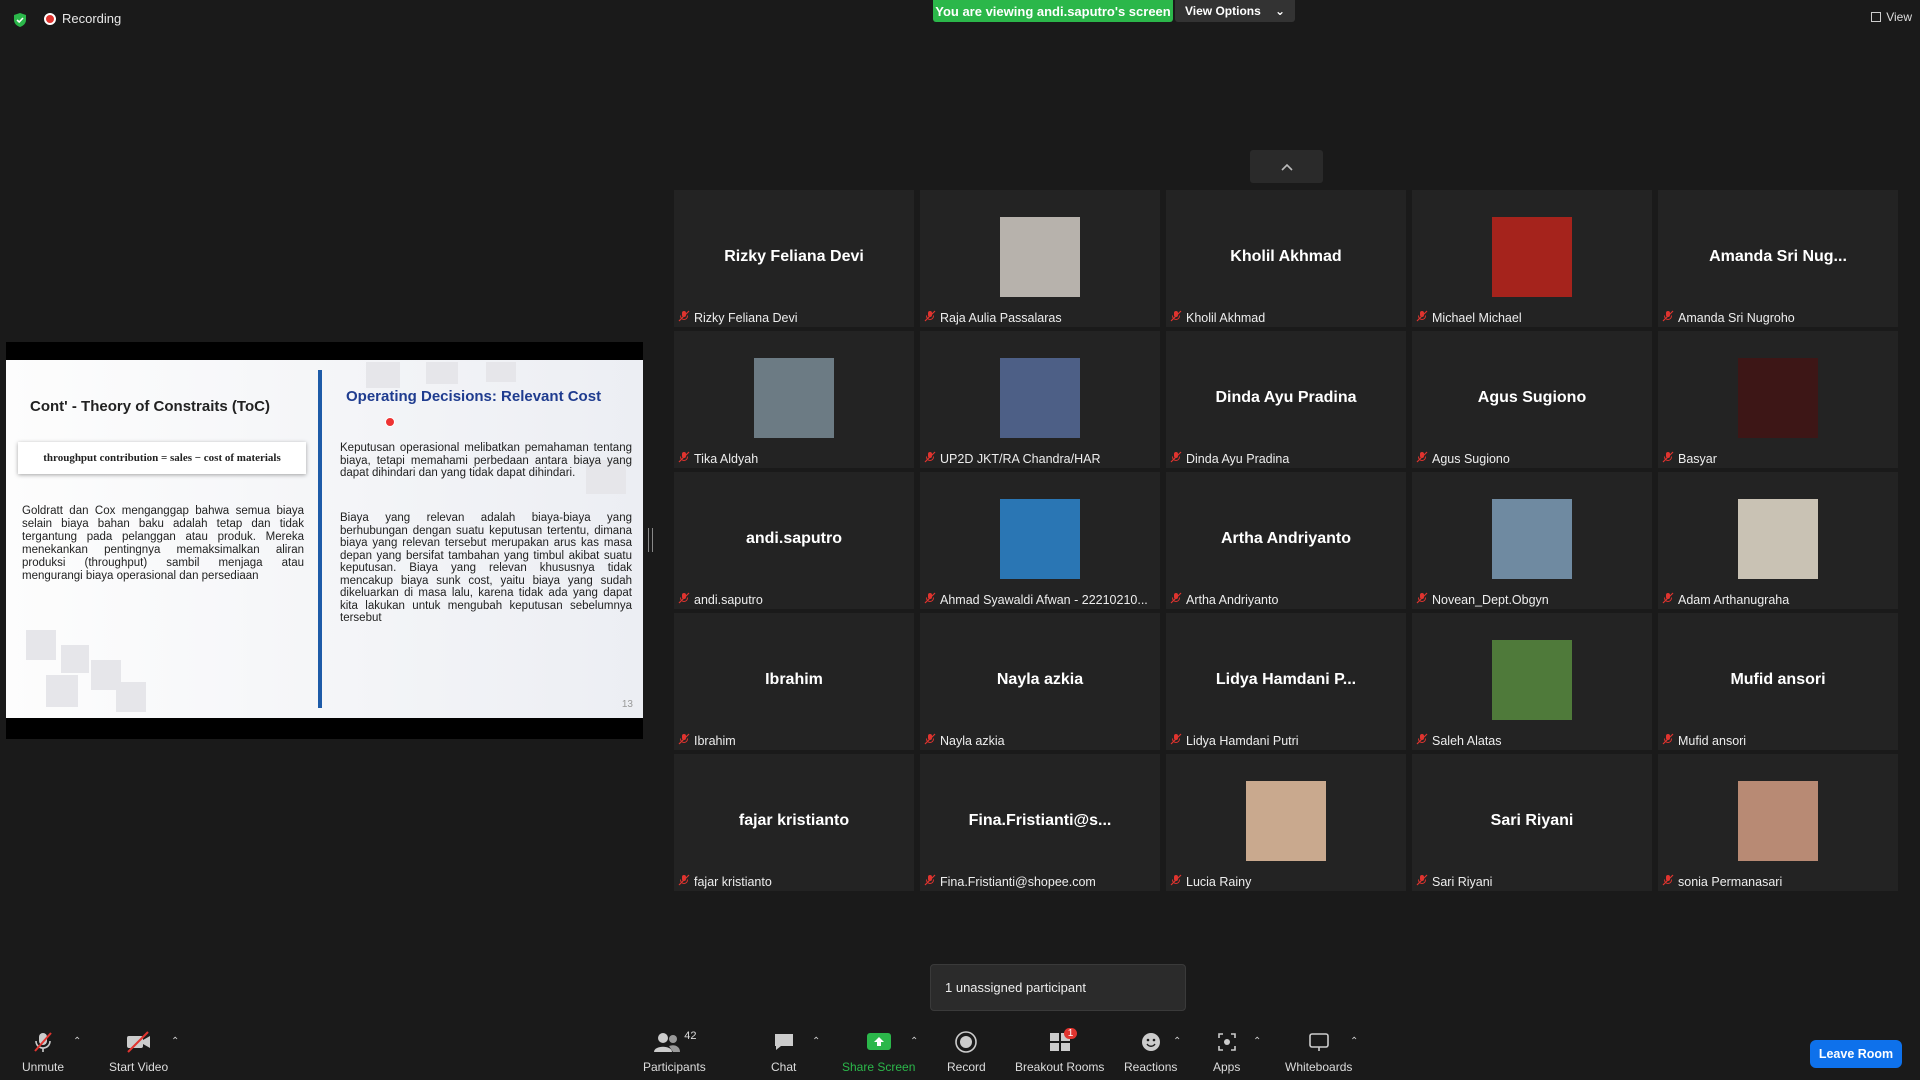 The image size is (1920, 1080). Describe the element at coordinates (816, 1041) in the screenshot. I see `chat-options-caret: ⌃` at that location.